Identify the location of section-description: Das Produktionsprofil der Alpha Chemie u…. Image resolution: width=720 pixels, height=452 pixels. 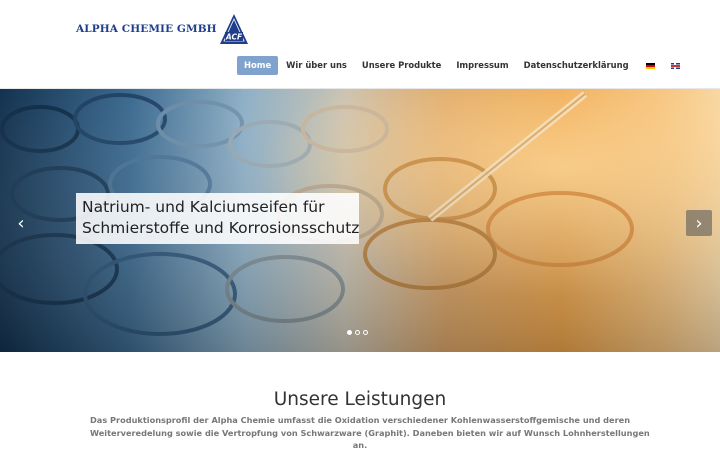
(370, 433).